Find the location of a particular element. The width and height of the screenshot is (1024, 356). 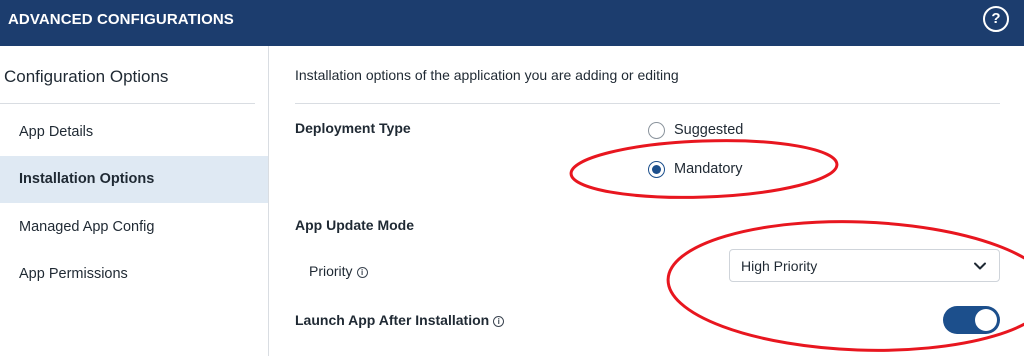

sidebar-item-app-permissions: App Permissions is located at coordinates (134, 274).